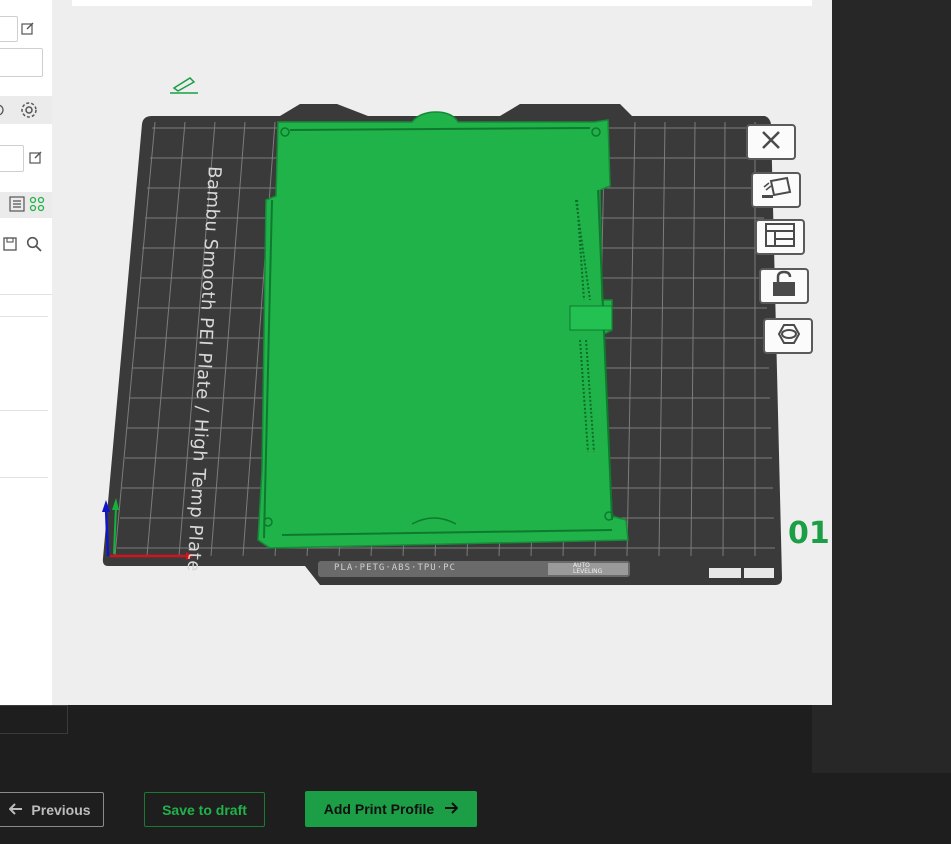 The width and height of the screenshot is (951, 844). What do you see at coordinates (37, 204) in the screenshot?
I see `connect-icon` at bounding box center [37, 204].